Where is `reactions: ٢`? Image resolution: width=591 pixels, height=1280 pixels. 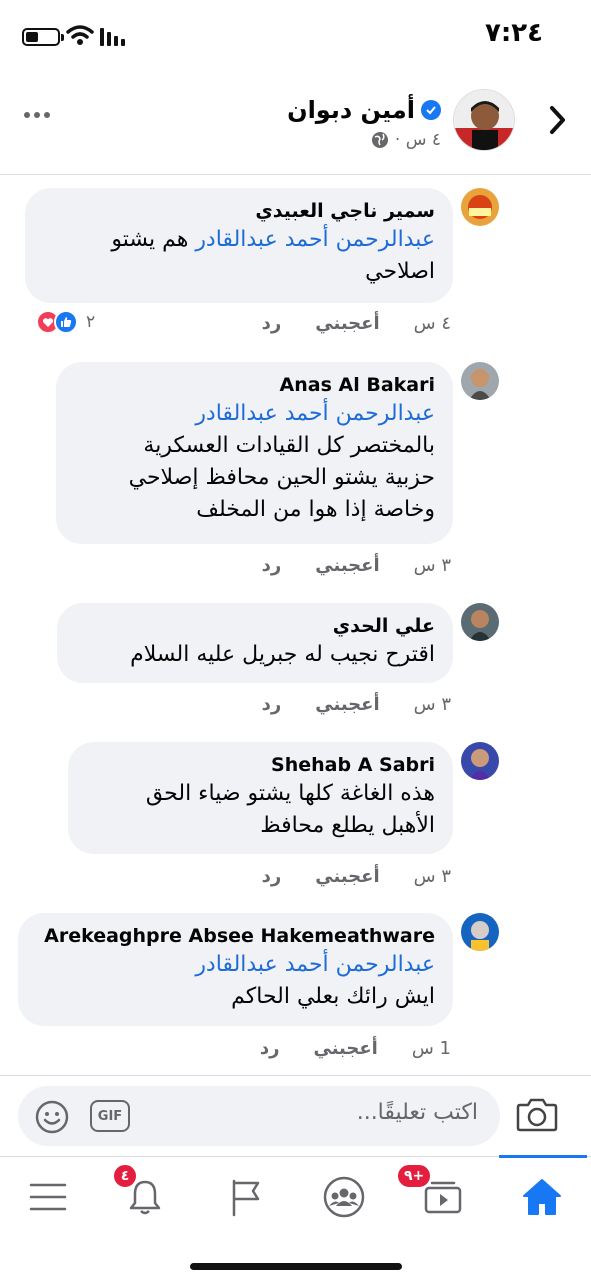 reactions: ٢ is located at coordinates (65, 322).